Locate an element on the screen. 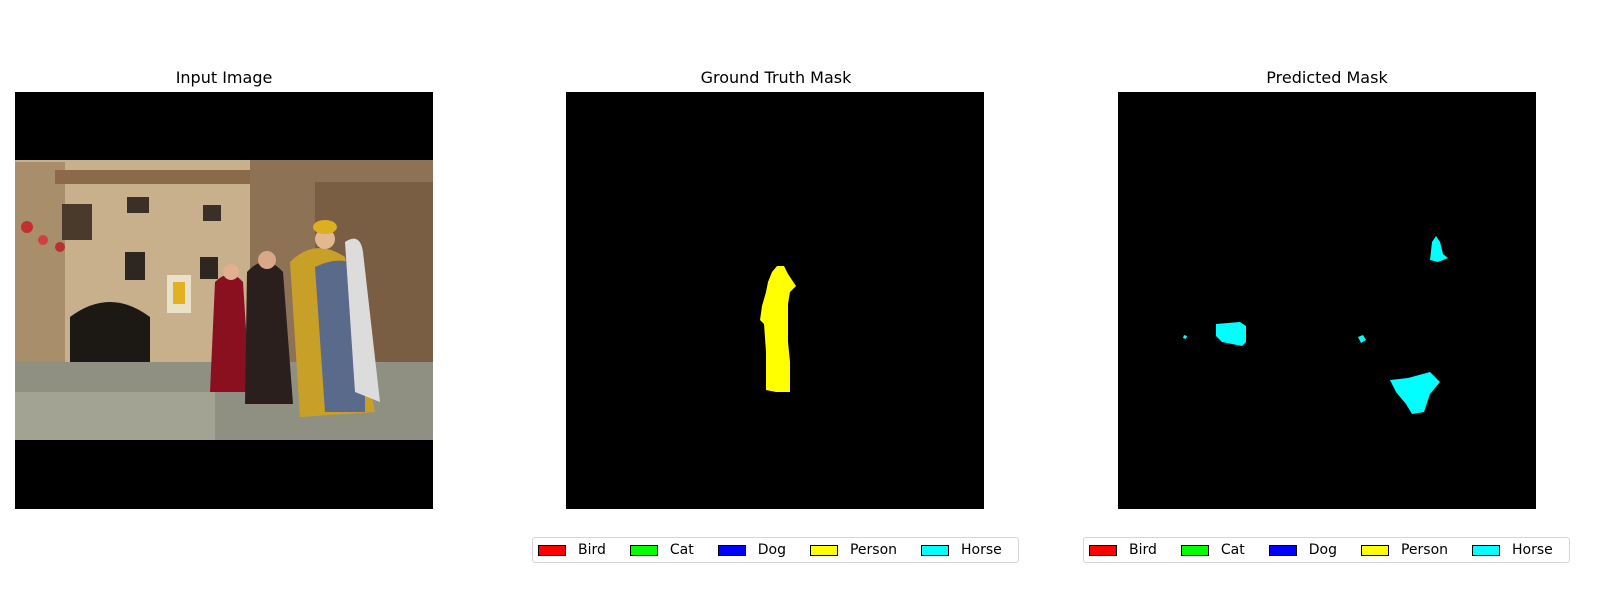 This screenshot has width=1600, height=600. ground-truth-title: Ground Truth Mask is located at coordinates (776, 77).